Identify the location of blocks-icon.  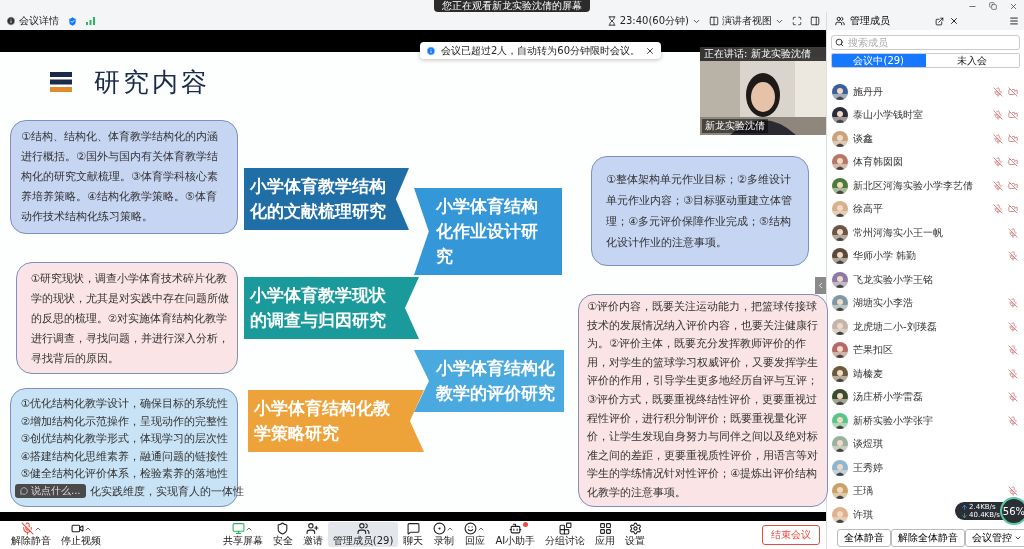
(565, 528).